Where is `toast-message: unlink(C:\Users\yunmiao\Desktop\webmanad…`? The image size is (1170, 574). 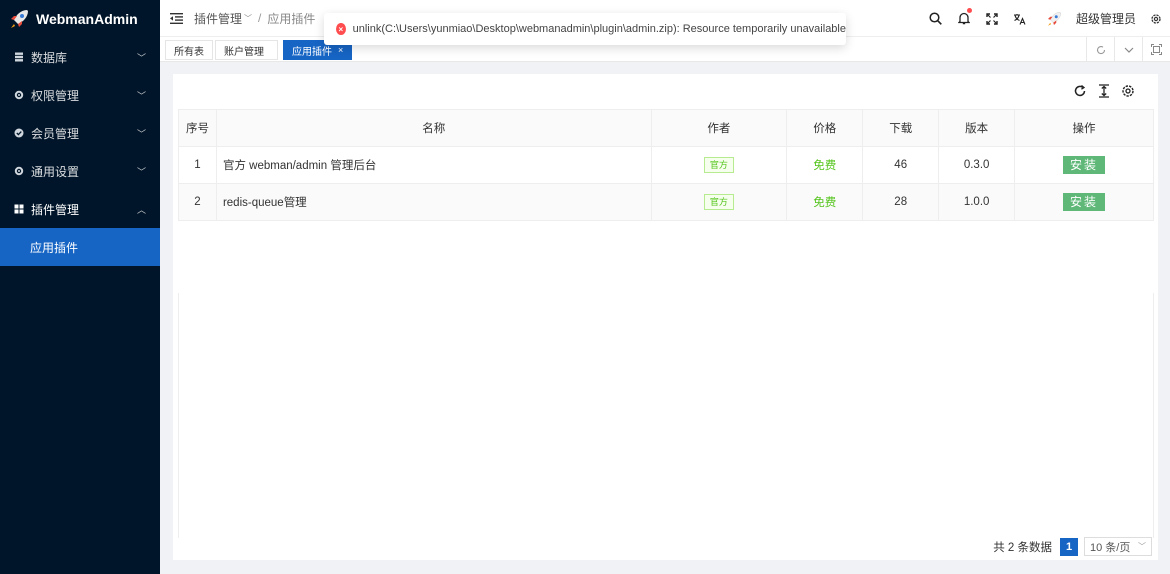 toast-message: unlink(C:\Users\yunmiao\Desktop\webmanad… is located at coordinates (599, 29).